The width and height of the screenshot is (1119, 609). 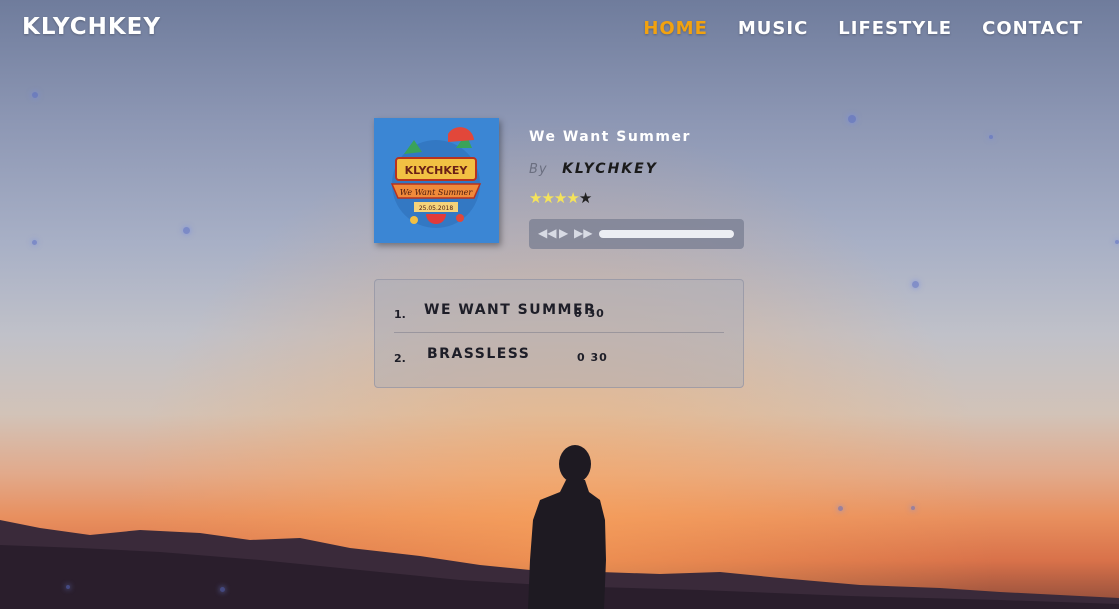 I want to click on track-name: BRASSLESS, so click(x=478, y=354).